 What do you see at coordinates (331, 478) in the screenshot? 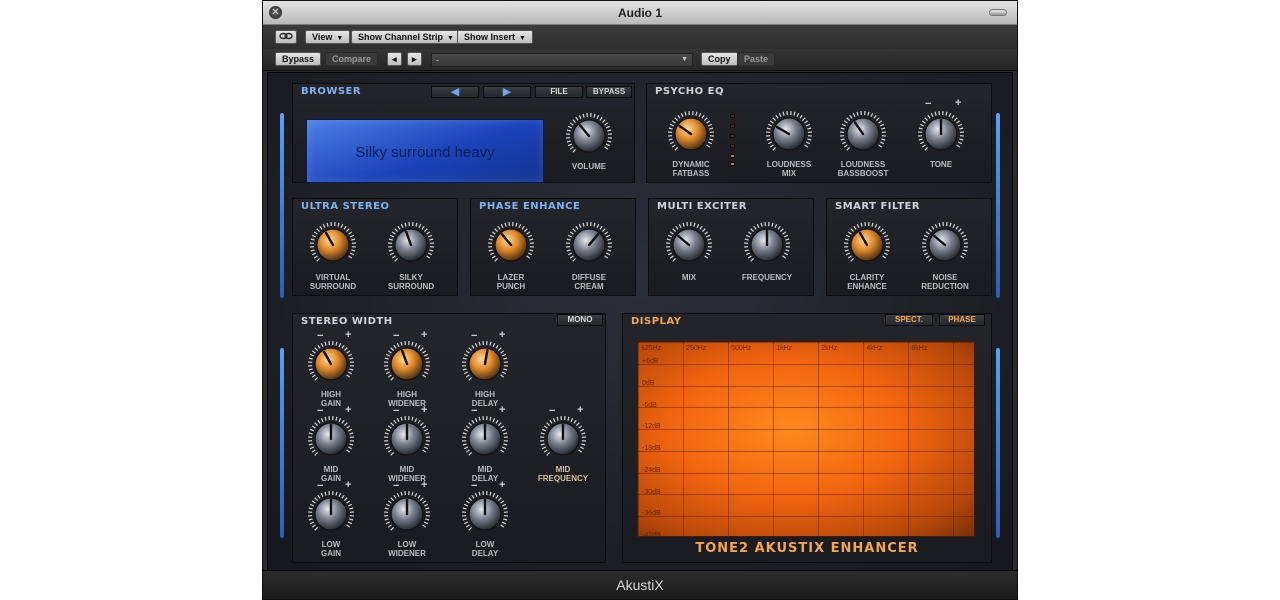
I see `mid-gain-label-line2: GAIN` at bounding box center [331, 478].